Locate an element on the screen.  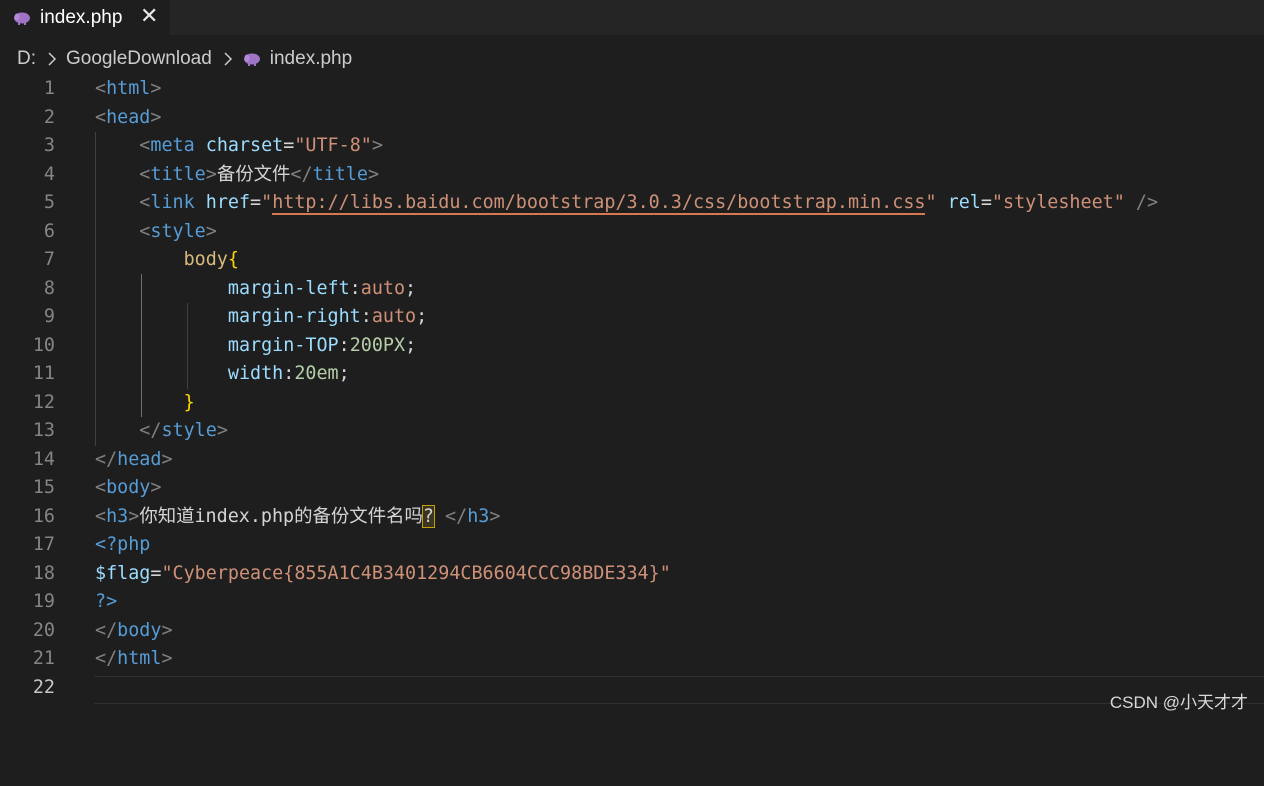
code-token: "stylesheet" is located at coordinates (1058, 202).